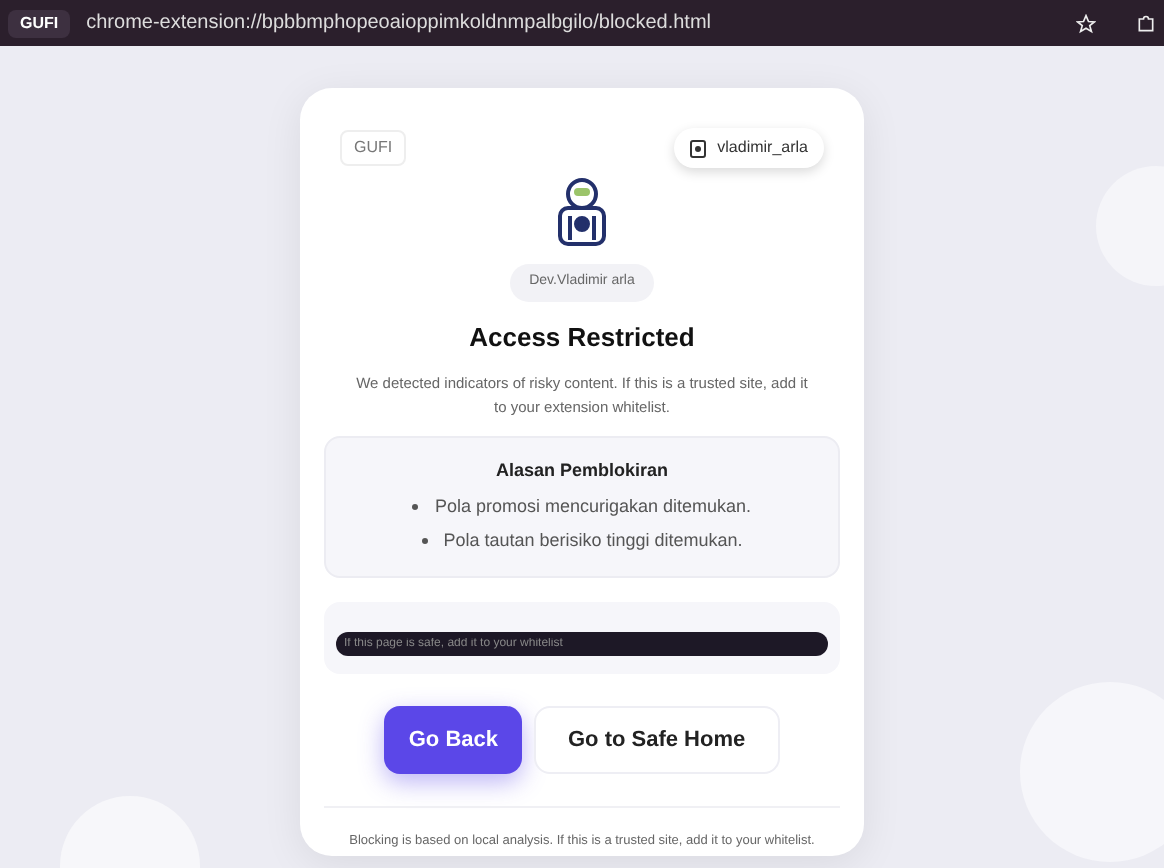  I want to click on action-button: Go to Safe Home, so click(657, 739).